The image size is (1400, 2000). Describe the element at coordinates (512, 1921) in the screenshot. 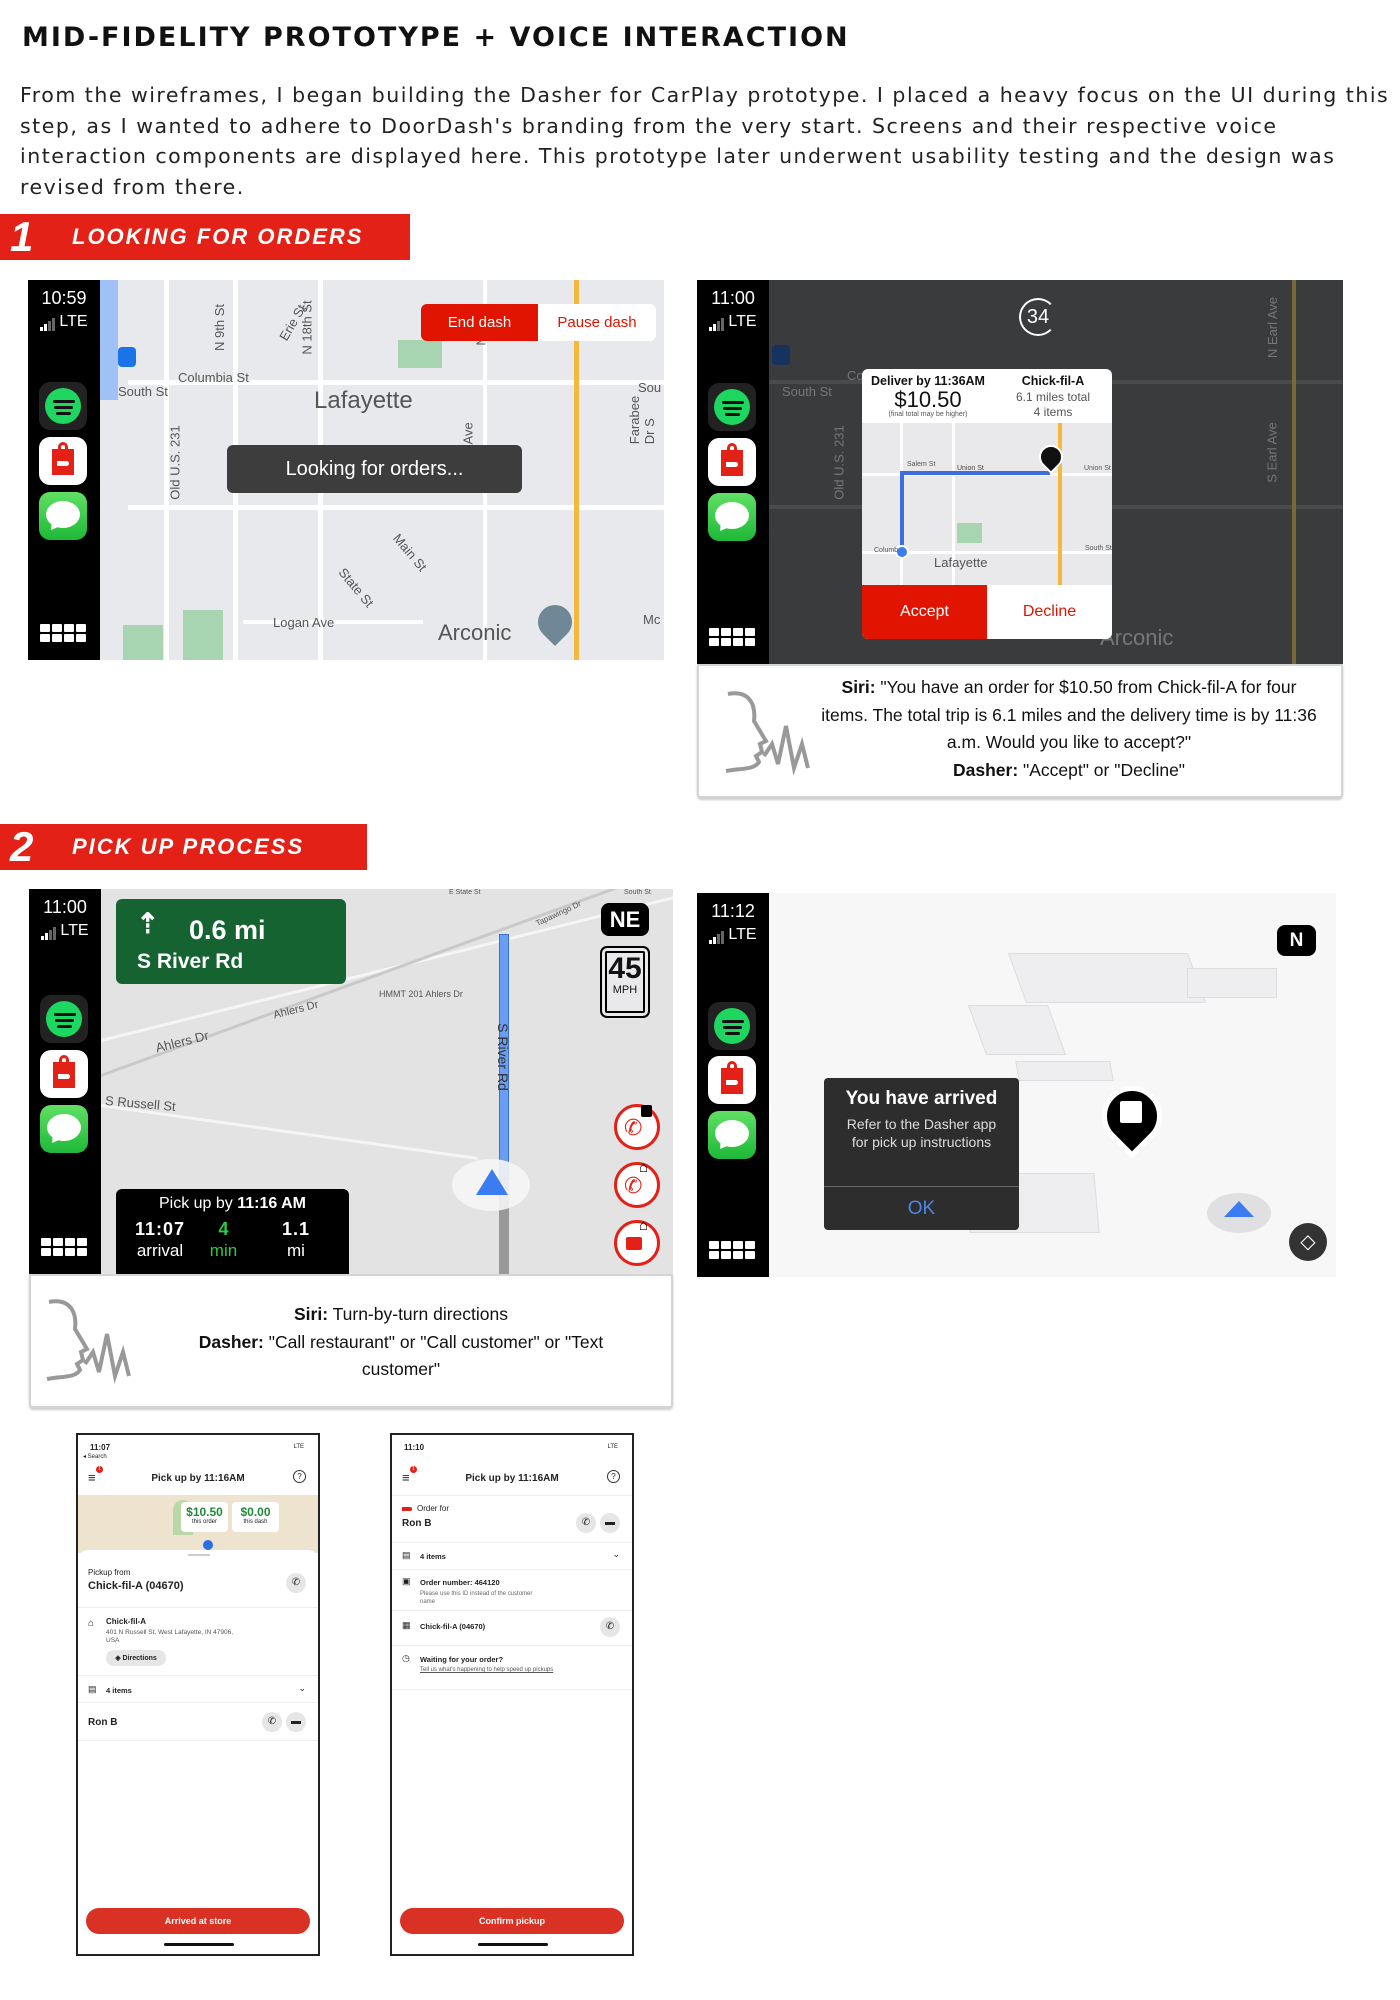

I see `confirm-pickup-button: Confirm pickup` at that location.